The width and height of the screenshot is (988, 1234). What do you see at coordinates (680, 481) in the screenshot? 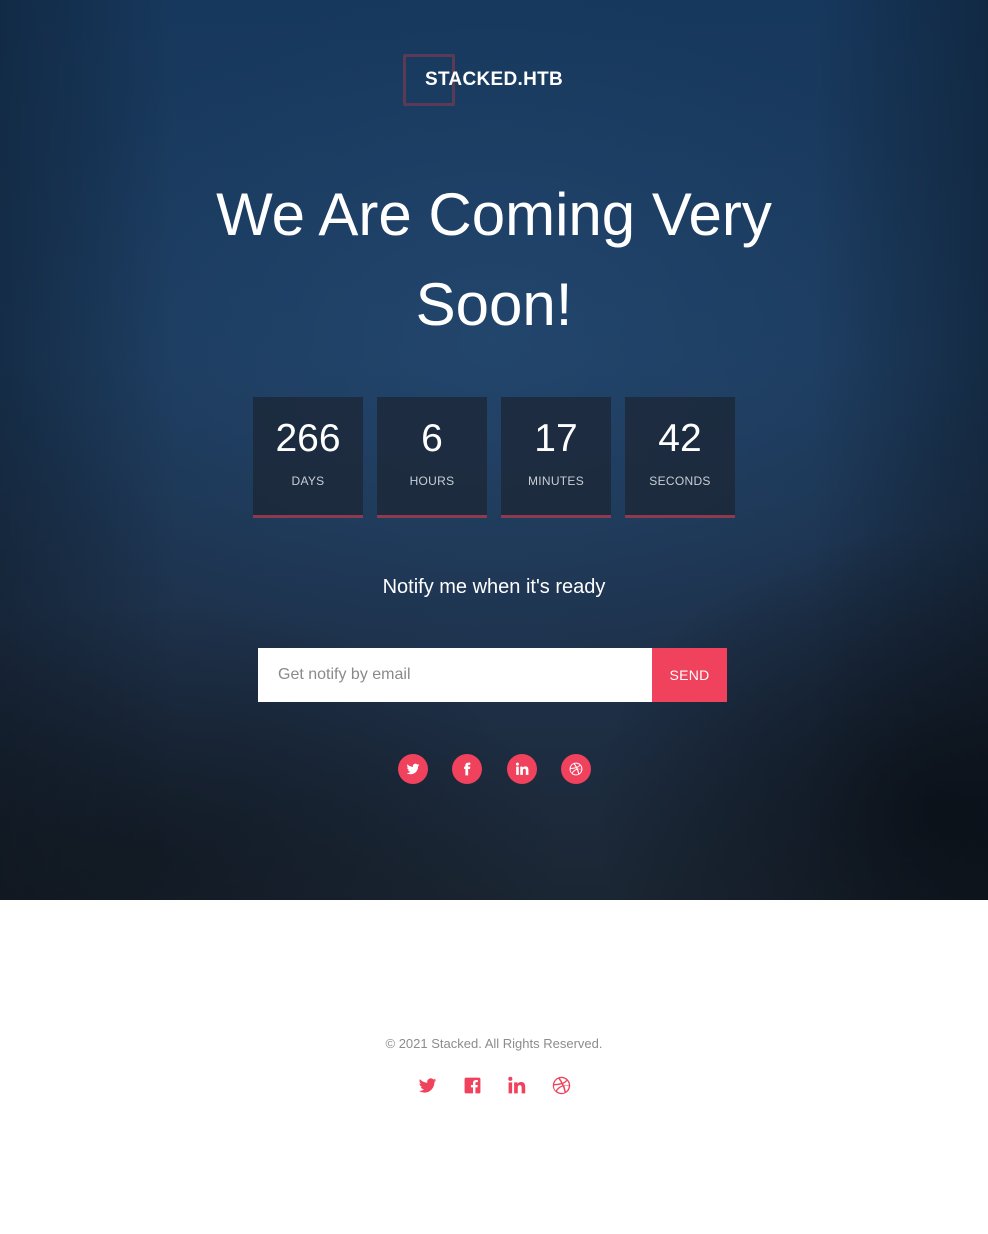
I see `countdown-seconds-label: SECONDS` at bounding box center [680, 481].